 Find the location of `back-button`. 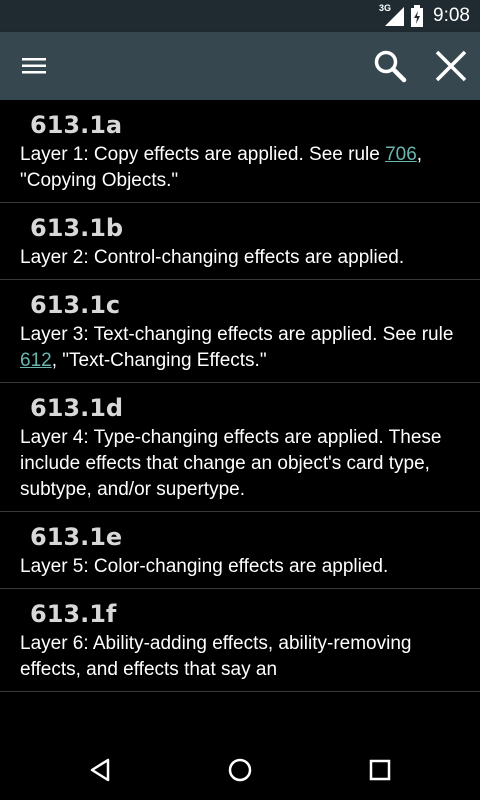

back-button is located at coordinates (100, 770).